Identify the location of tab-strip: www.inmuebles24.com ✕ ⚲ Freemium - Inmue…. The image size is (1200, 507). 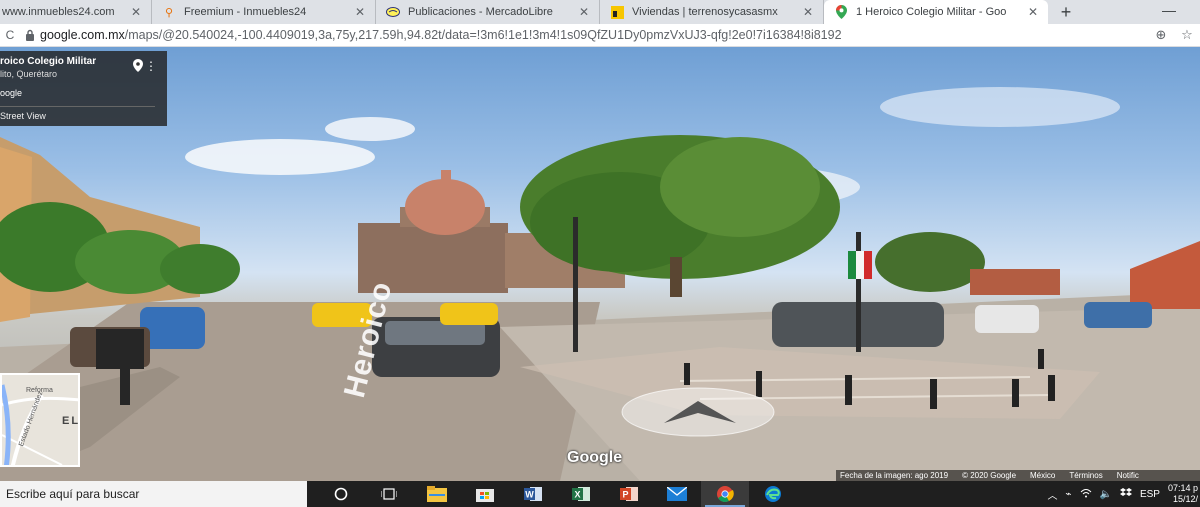
(600, 12).